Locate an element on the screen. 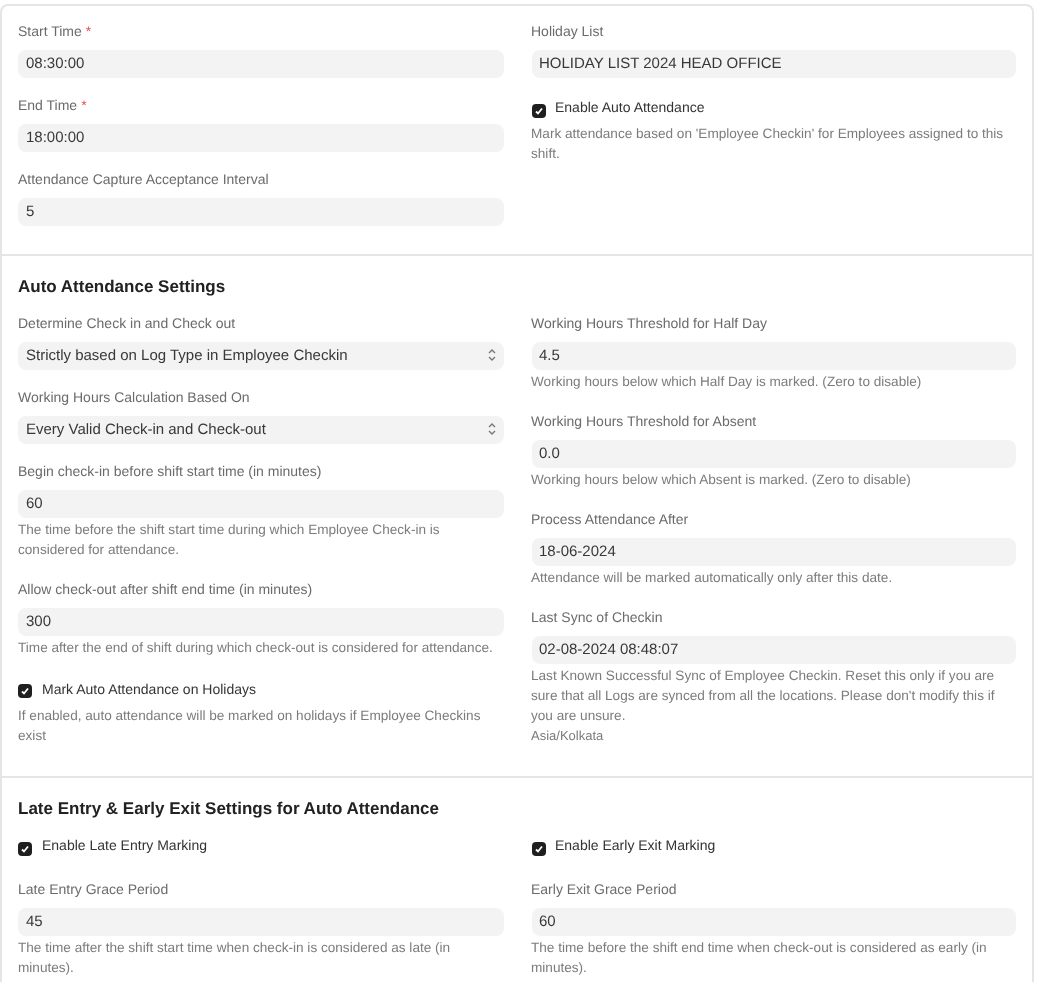 The width and height of the screenshot is (1042, 982). section-title: Late Entry & Early Exit Settings for Auto Attendance is located at coordinates (229, 808).